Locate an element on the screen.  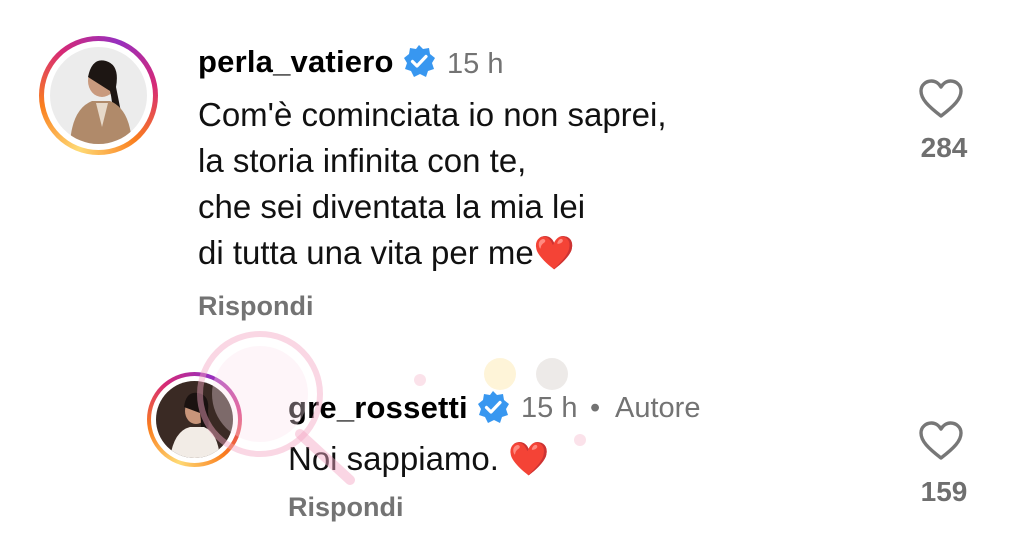
comment-text: Noi sappiamo. ❤️ is located at coordinates (419, 458).